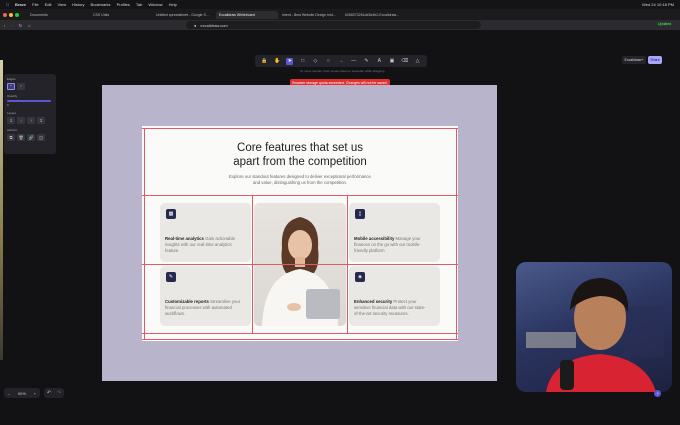 The height and width of the screenshot is (425, 680). I want to click on zoom-value: 90%, so click(22, 393).